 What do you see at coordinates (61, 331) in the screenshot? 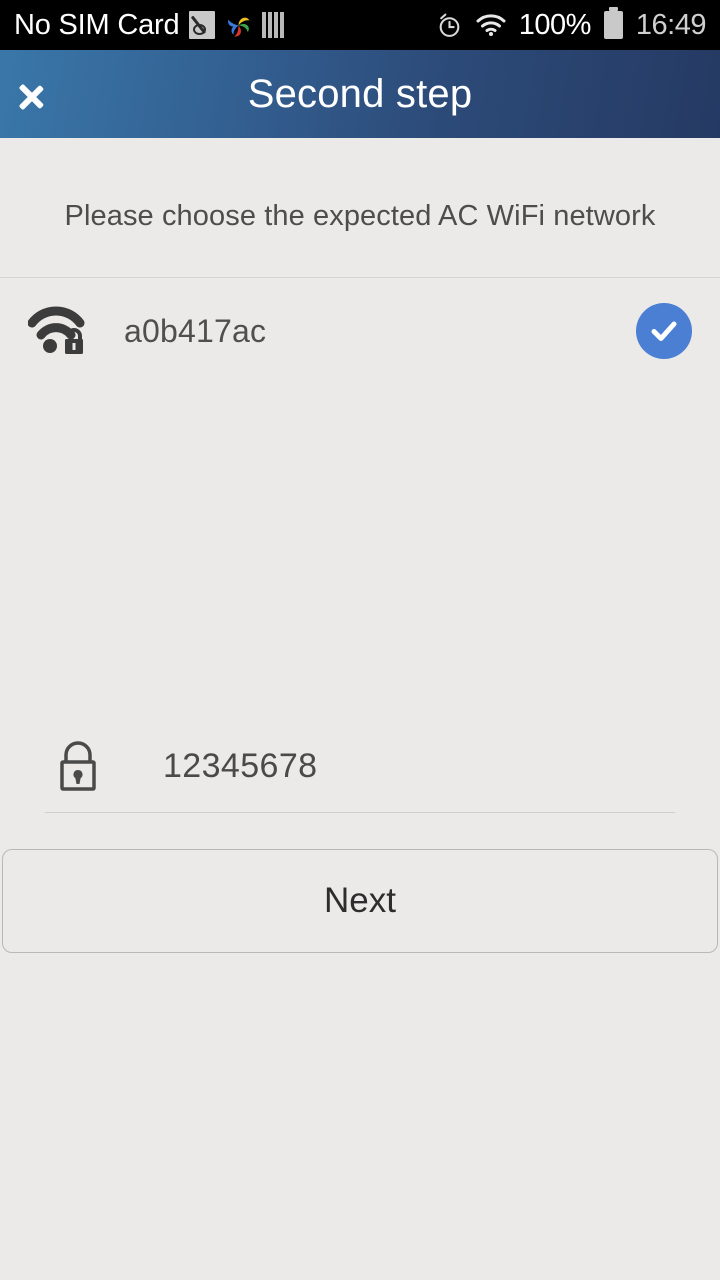
I see `wifi-locked-icon` at bounding box center [61, 331].